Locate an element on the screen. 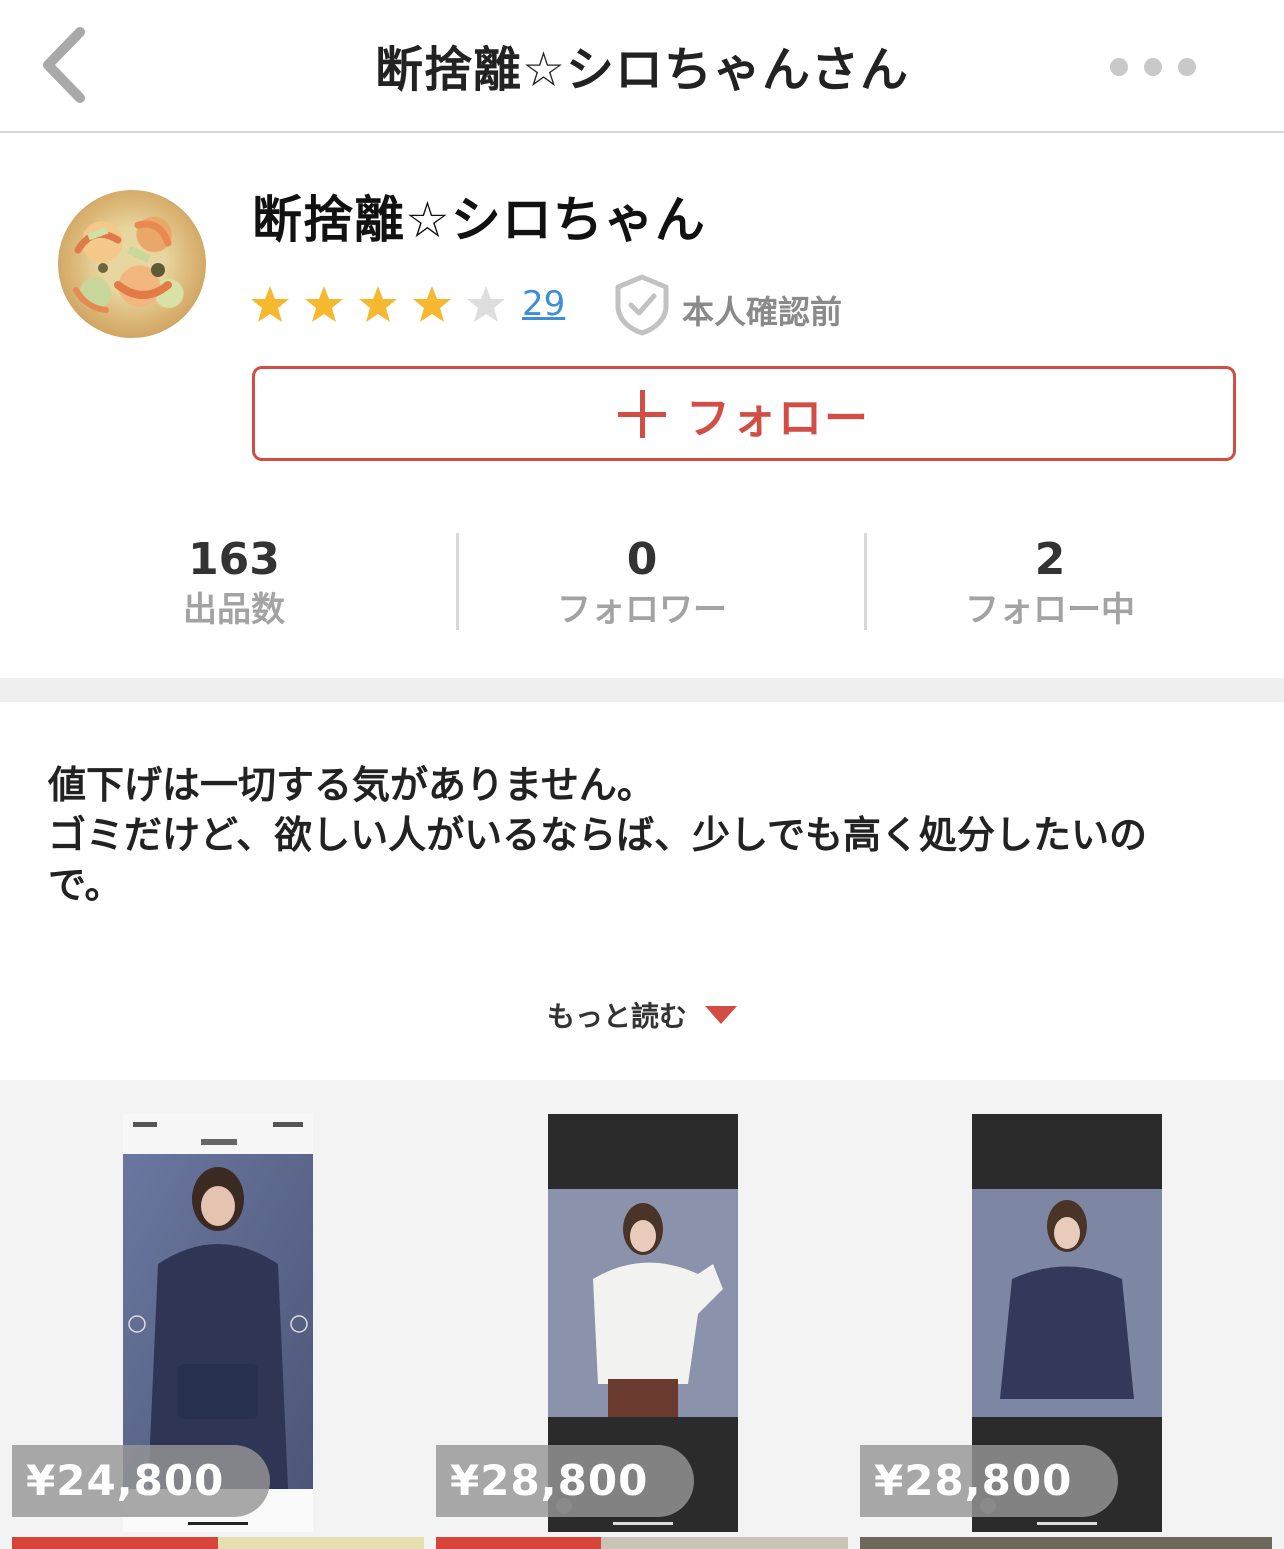 The width and height of the screenshot is (1284, 1549). read-more-button: もっと読む is located at coordinates (642, 1015).